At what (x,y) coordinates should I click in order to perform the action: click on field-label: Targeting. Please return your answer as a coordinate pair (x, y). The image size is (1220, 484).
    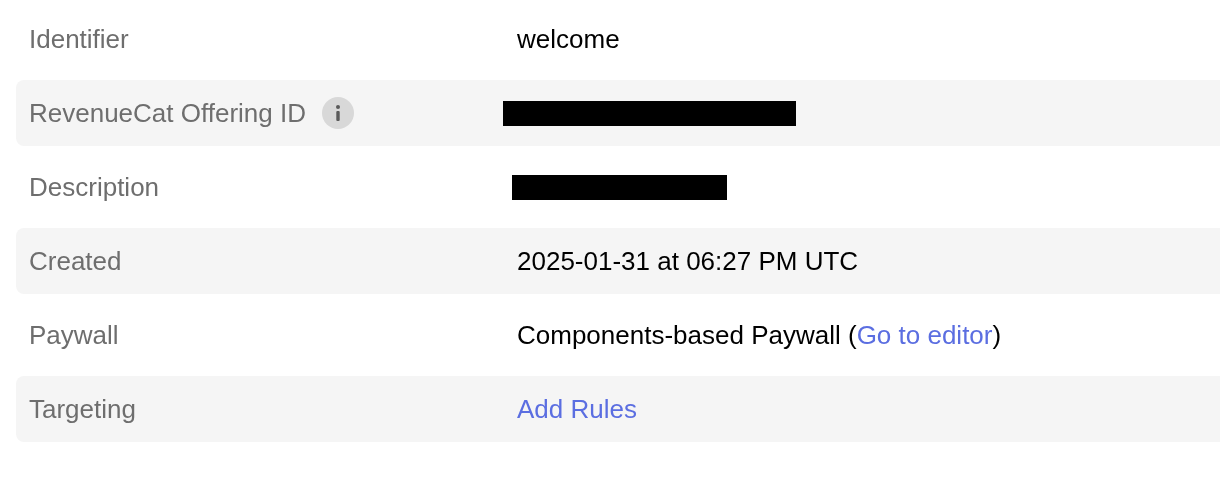
    Looking at the image, I should click on (82, 409).